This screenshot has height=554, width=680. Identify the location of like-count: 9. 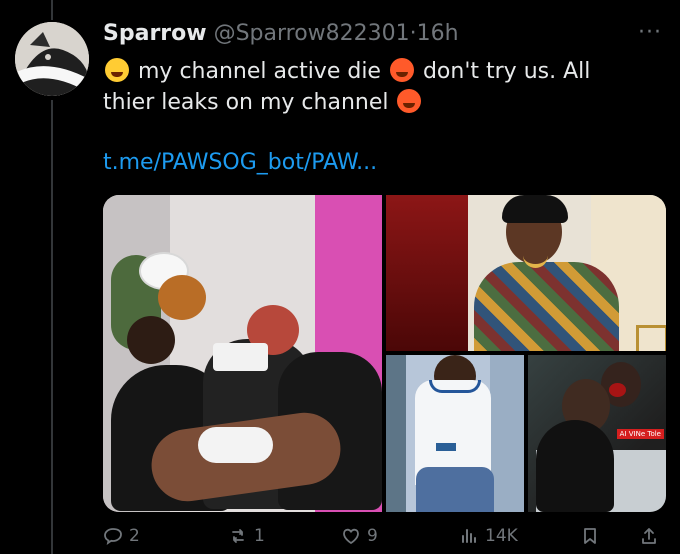
(372, 536).